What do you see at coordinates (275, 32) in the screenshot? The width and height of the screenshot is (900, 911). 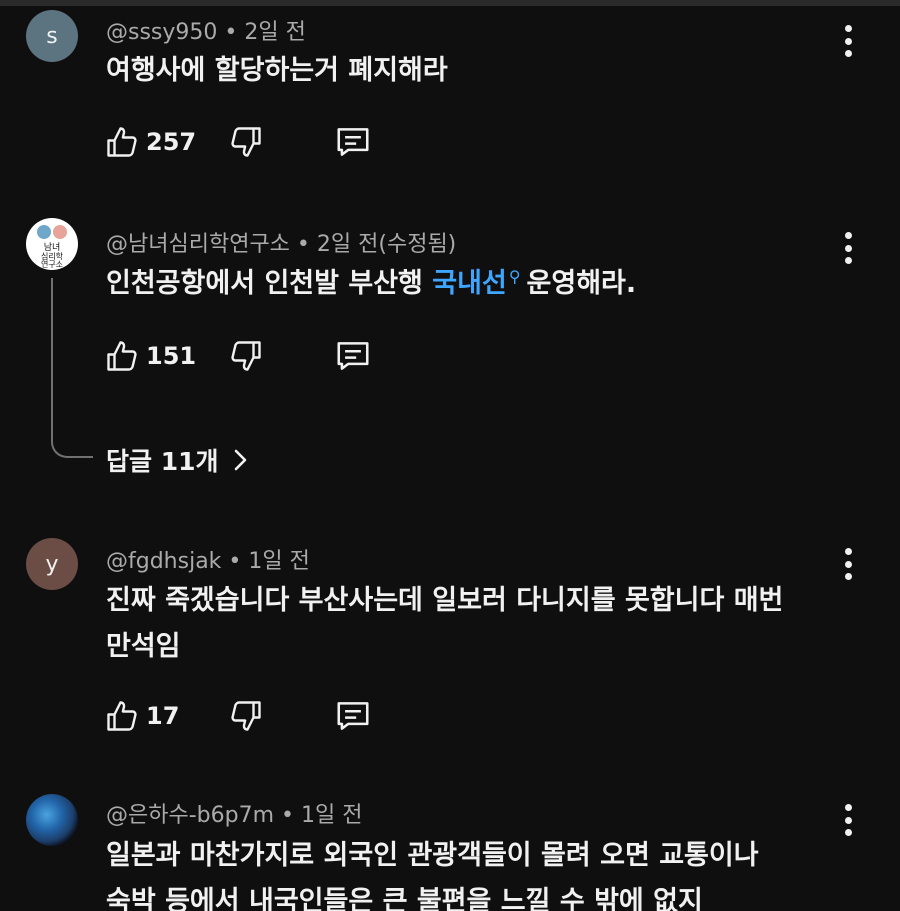 I see `comment-time: 2일 전` at bounding box center [275, 32].